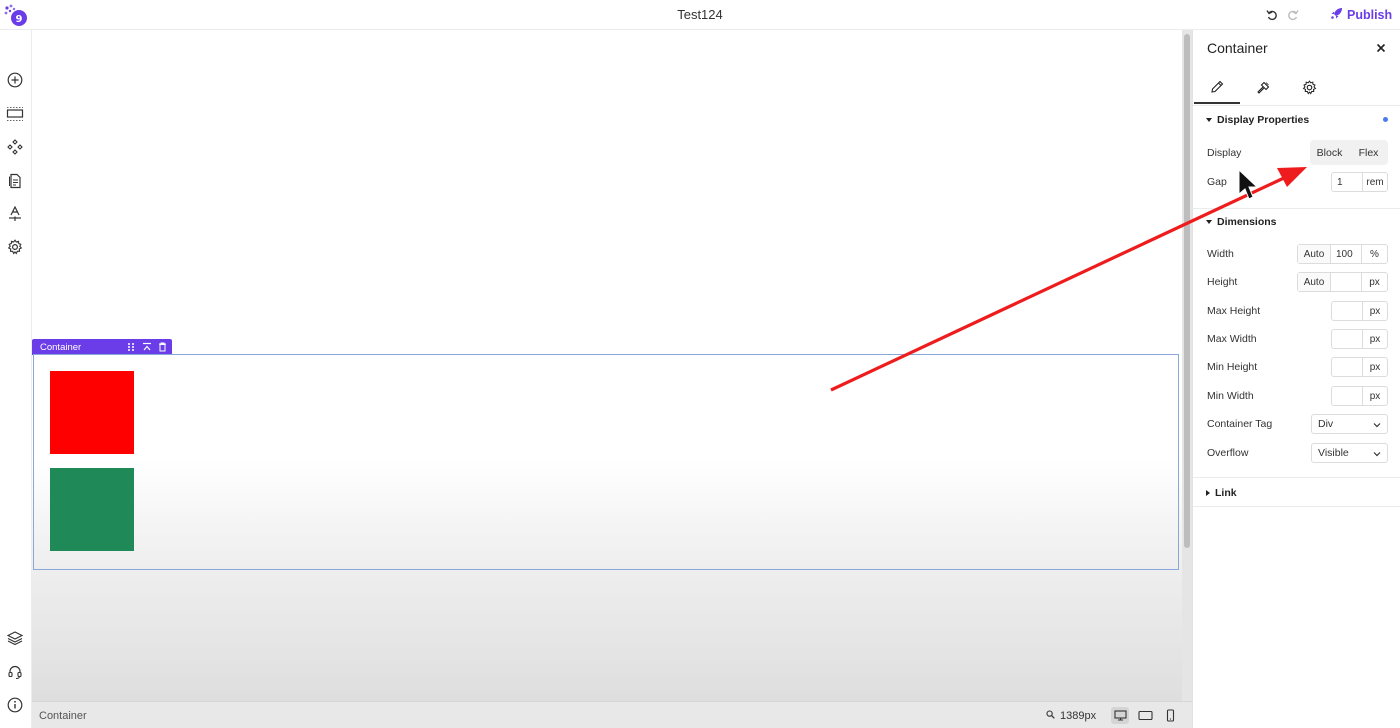 This screenshot has height=728, width=1400. Describe the element at coordinates (146, 347) in the screenshot. I see `select-parent-icon` at that location.